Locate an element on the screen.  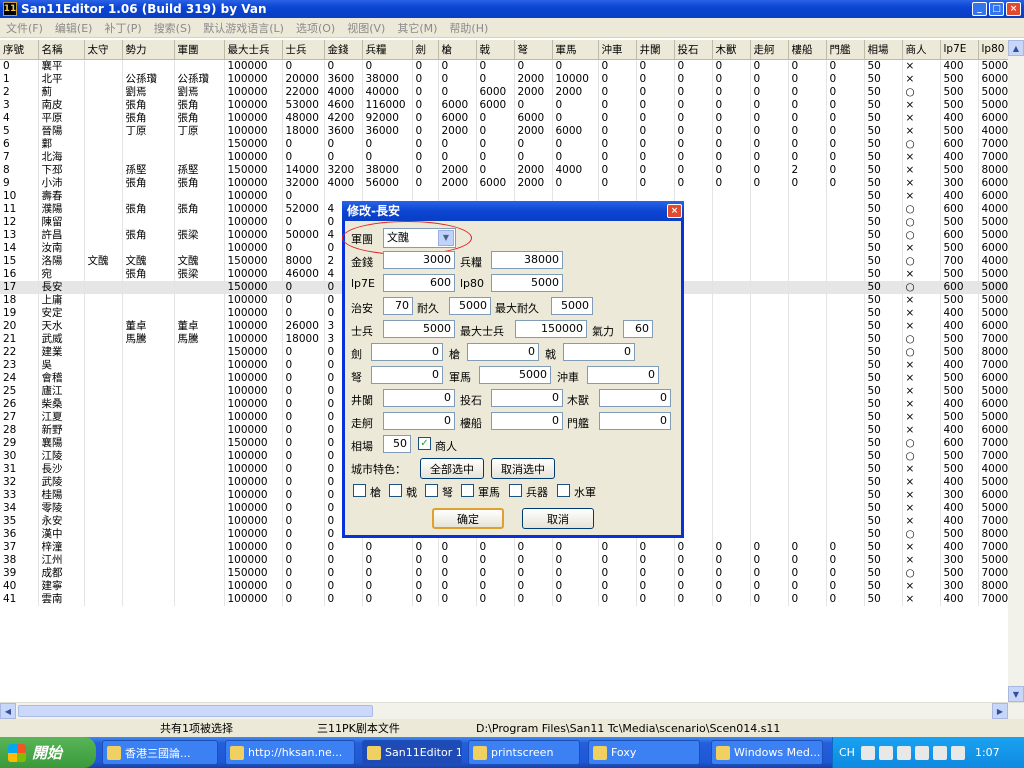
warship-field: 0 is located at coordinates (527, 421).